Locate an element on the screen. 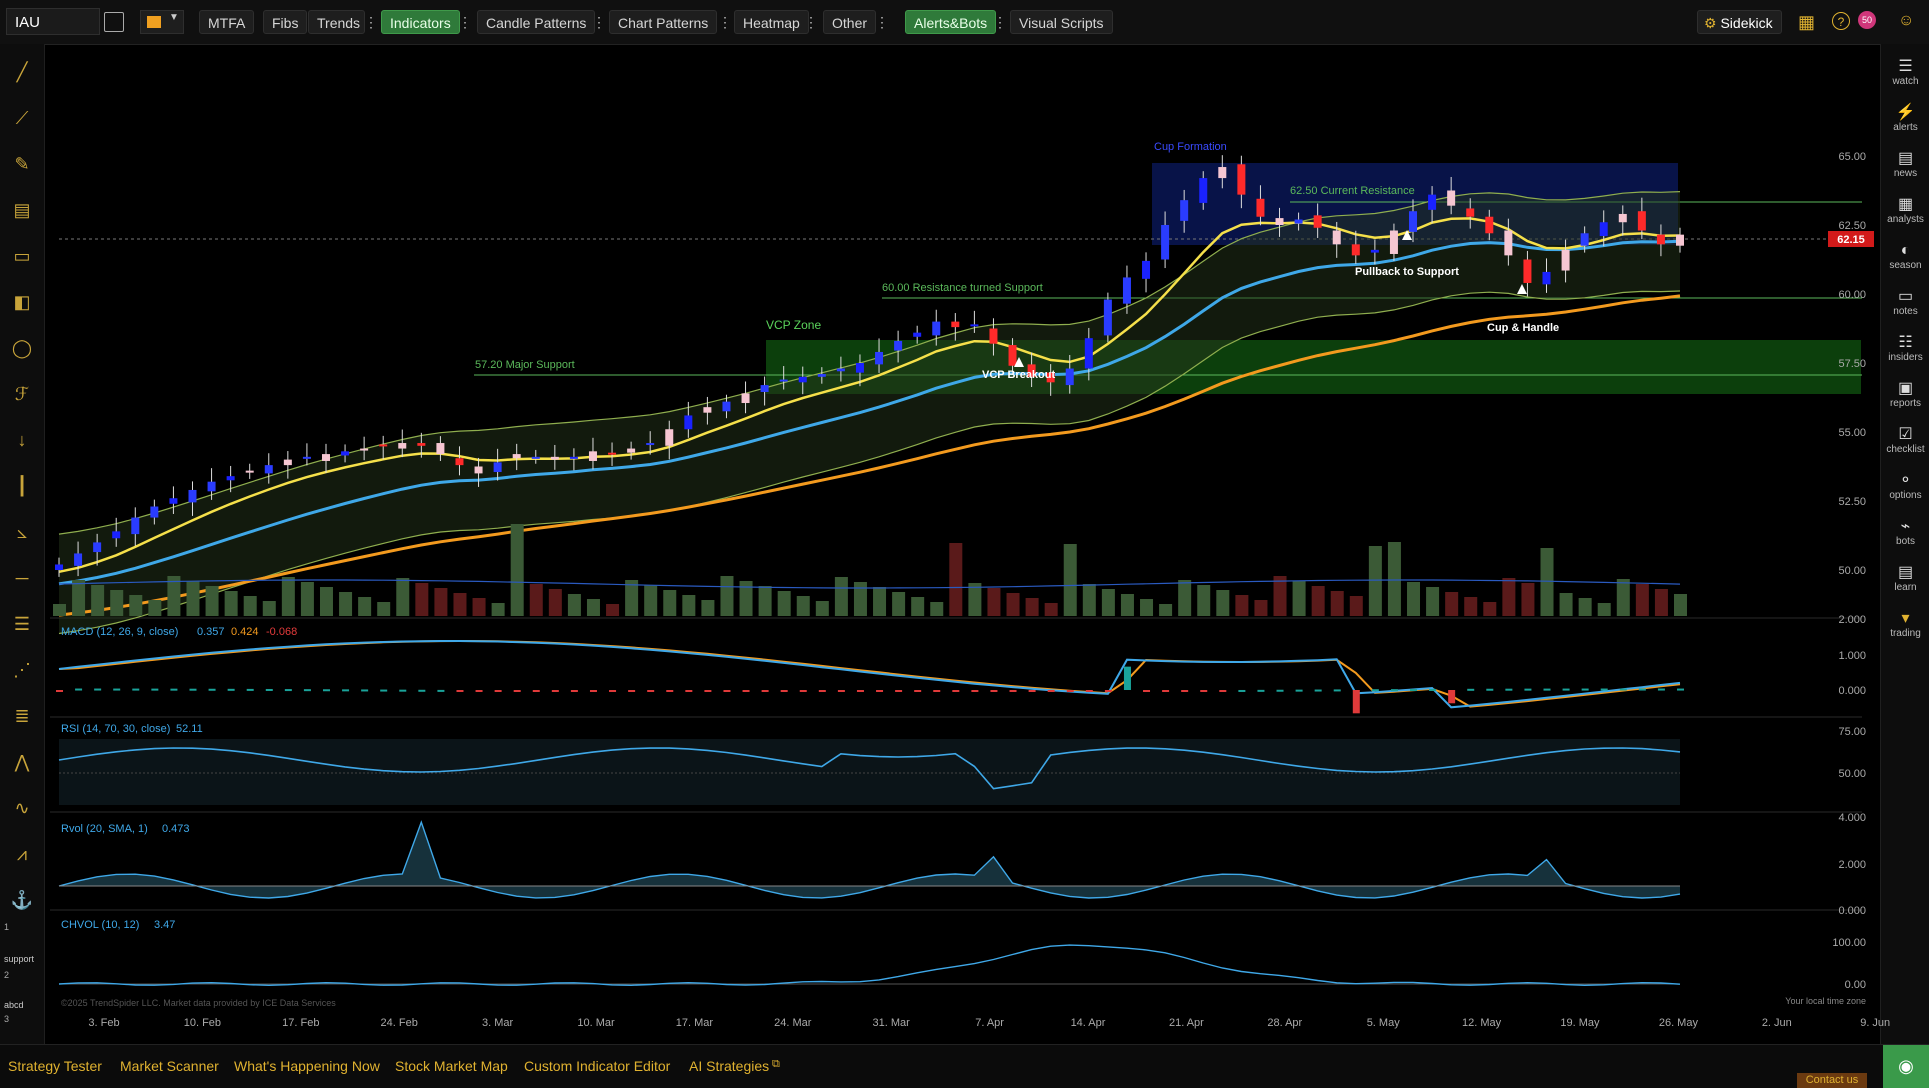  levels-icon: ≣ is located at coordinates (22, 716).